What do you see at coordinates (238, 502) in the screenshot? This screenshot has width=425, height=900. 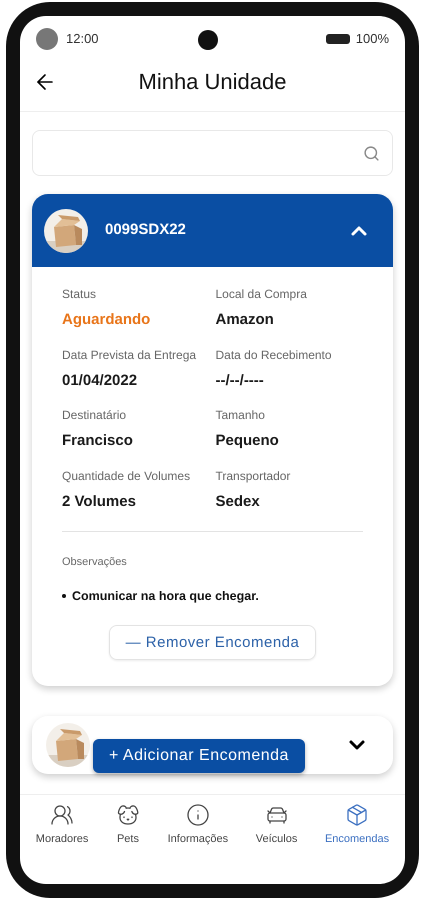 I see `field-value: Sedex` at bounding box center [238, 502].